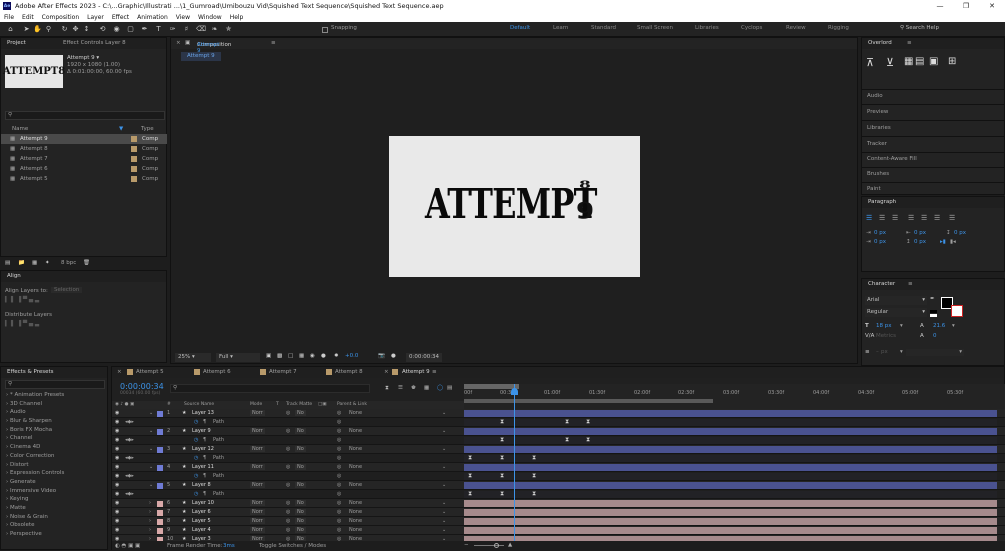 This screenshot has width=1005, height=551. I want to click on effect-category: › Perspective, so click(56, 535).